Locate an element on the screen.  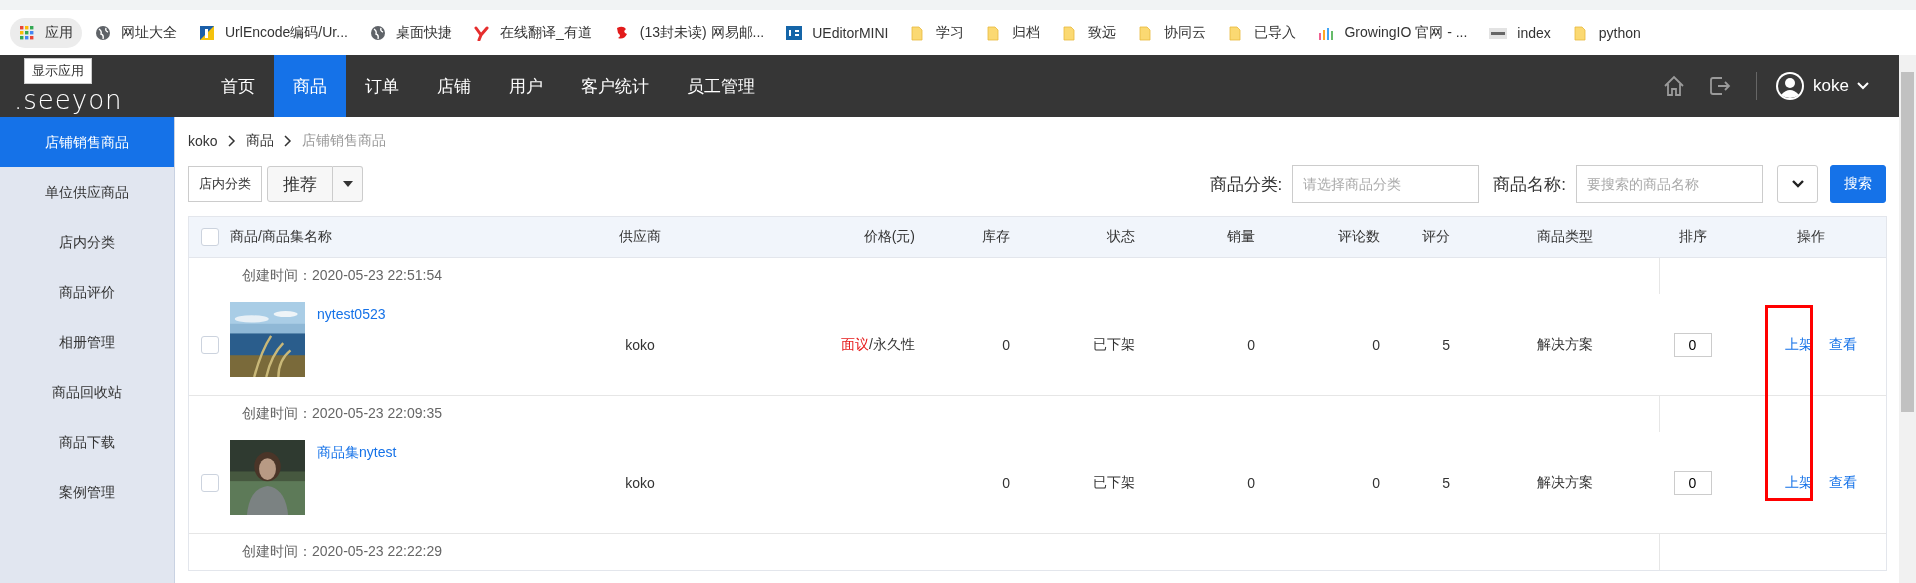
nav-tab: 客户统计 is located at coordinates (615, 86).